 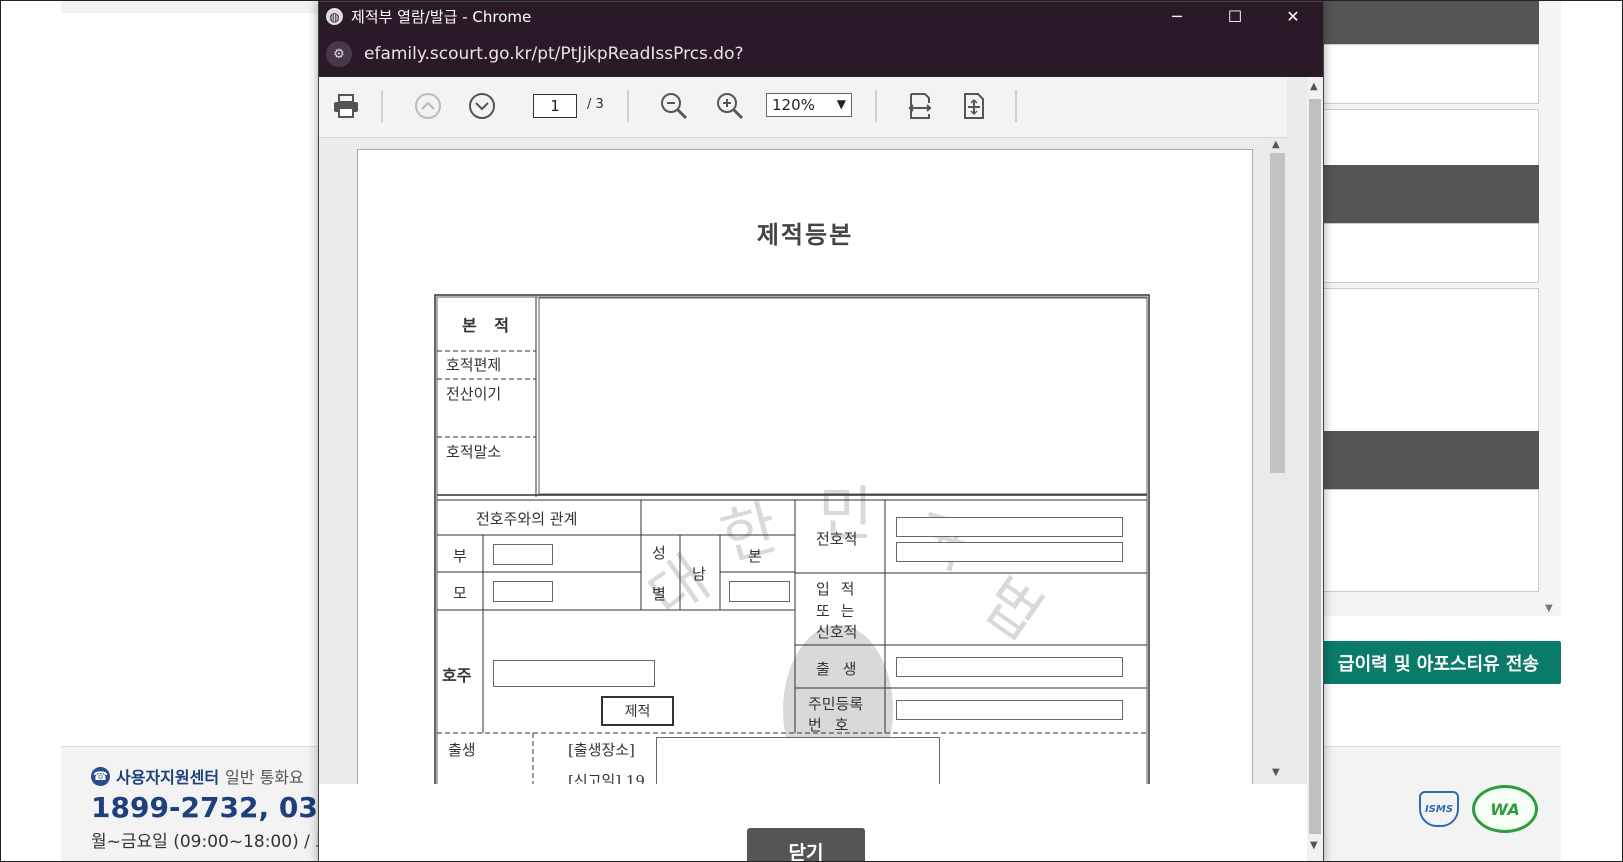 What do you see at coordinates (462, 750) in the screenshot?
I see `label-birth-left: 출생` at bounding box center [462, 750].